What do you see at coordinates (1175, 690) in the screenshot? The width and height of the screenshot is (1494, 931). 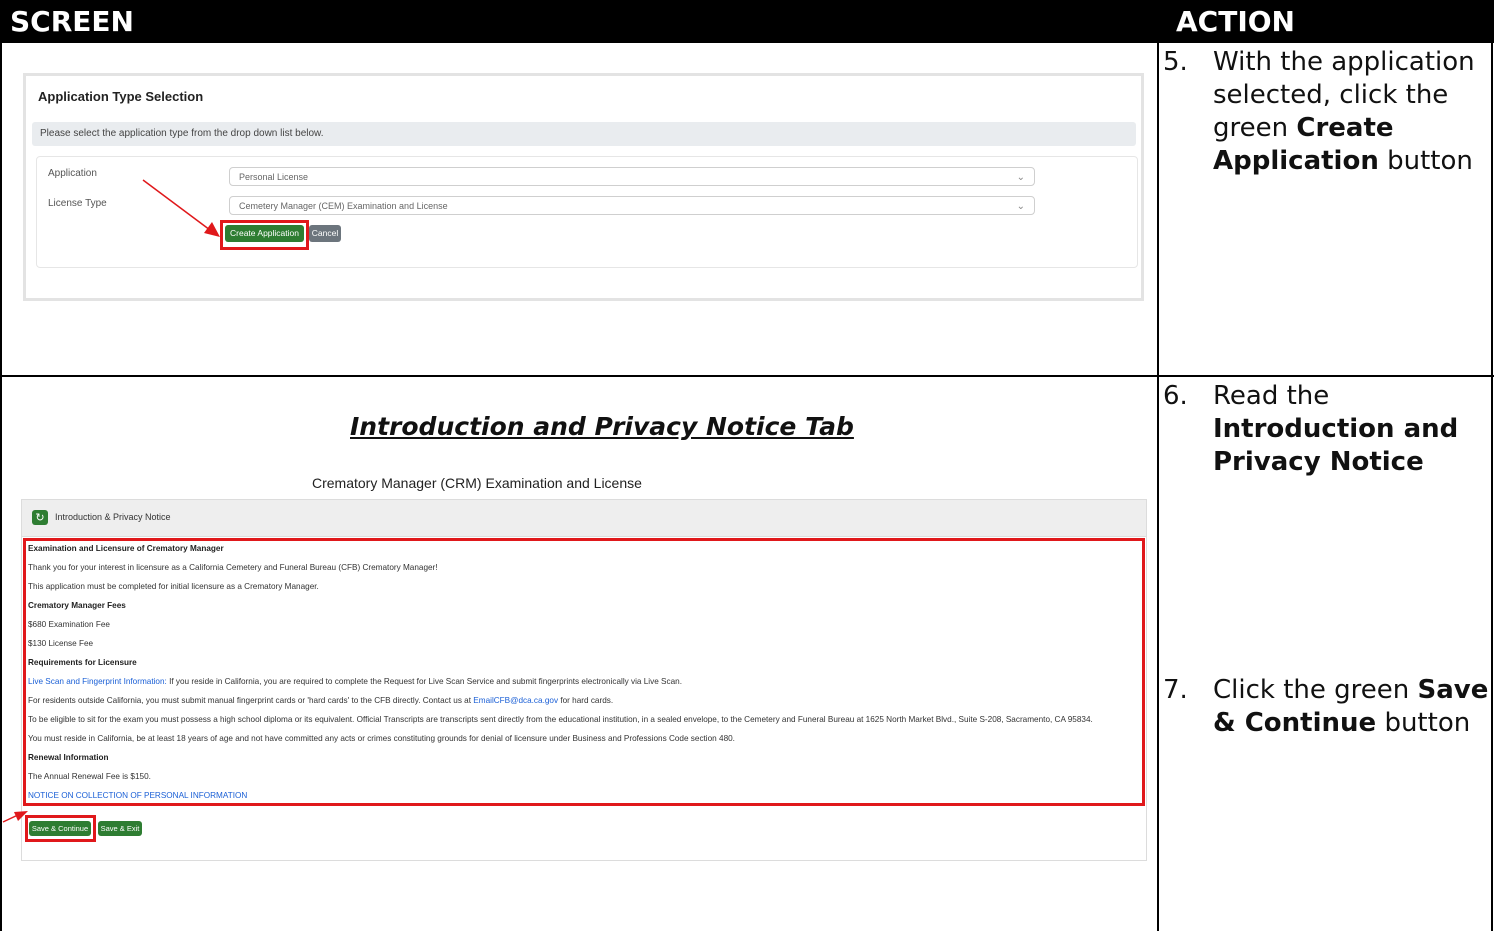 I see `step-number: 7.` at bounding box center [1175, 690].